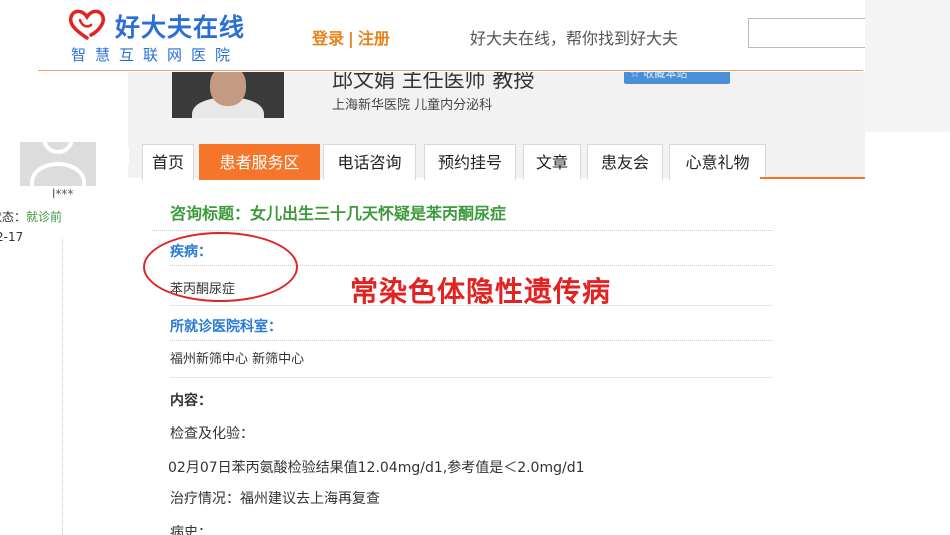 This screenshot has height=535, width=950. What do you see at coordinates (124, 156) in the screenshot?
I see `tab-bar-pointer` at bounding box center [124, 156].